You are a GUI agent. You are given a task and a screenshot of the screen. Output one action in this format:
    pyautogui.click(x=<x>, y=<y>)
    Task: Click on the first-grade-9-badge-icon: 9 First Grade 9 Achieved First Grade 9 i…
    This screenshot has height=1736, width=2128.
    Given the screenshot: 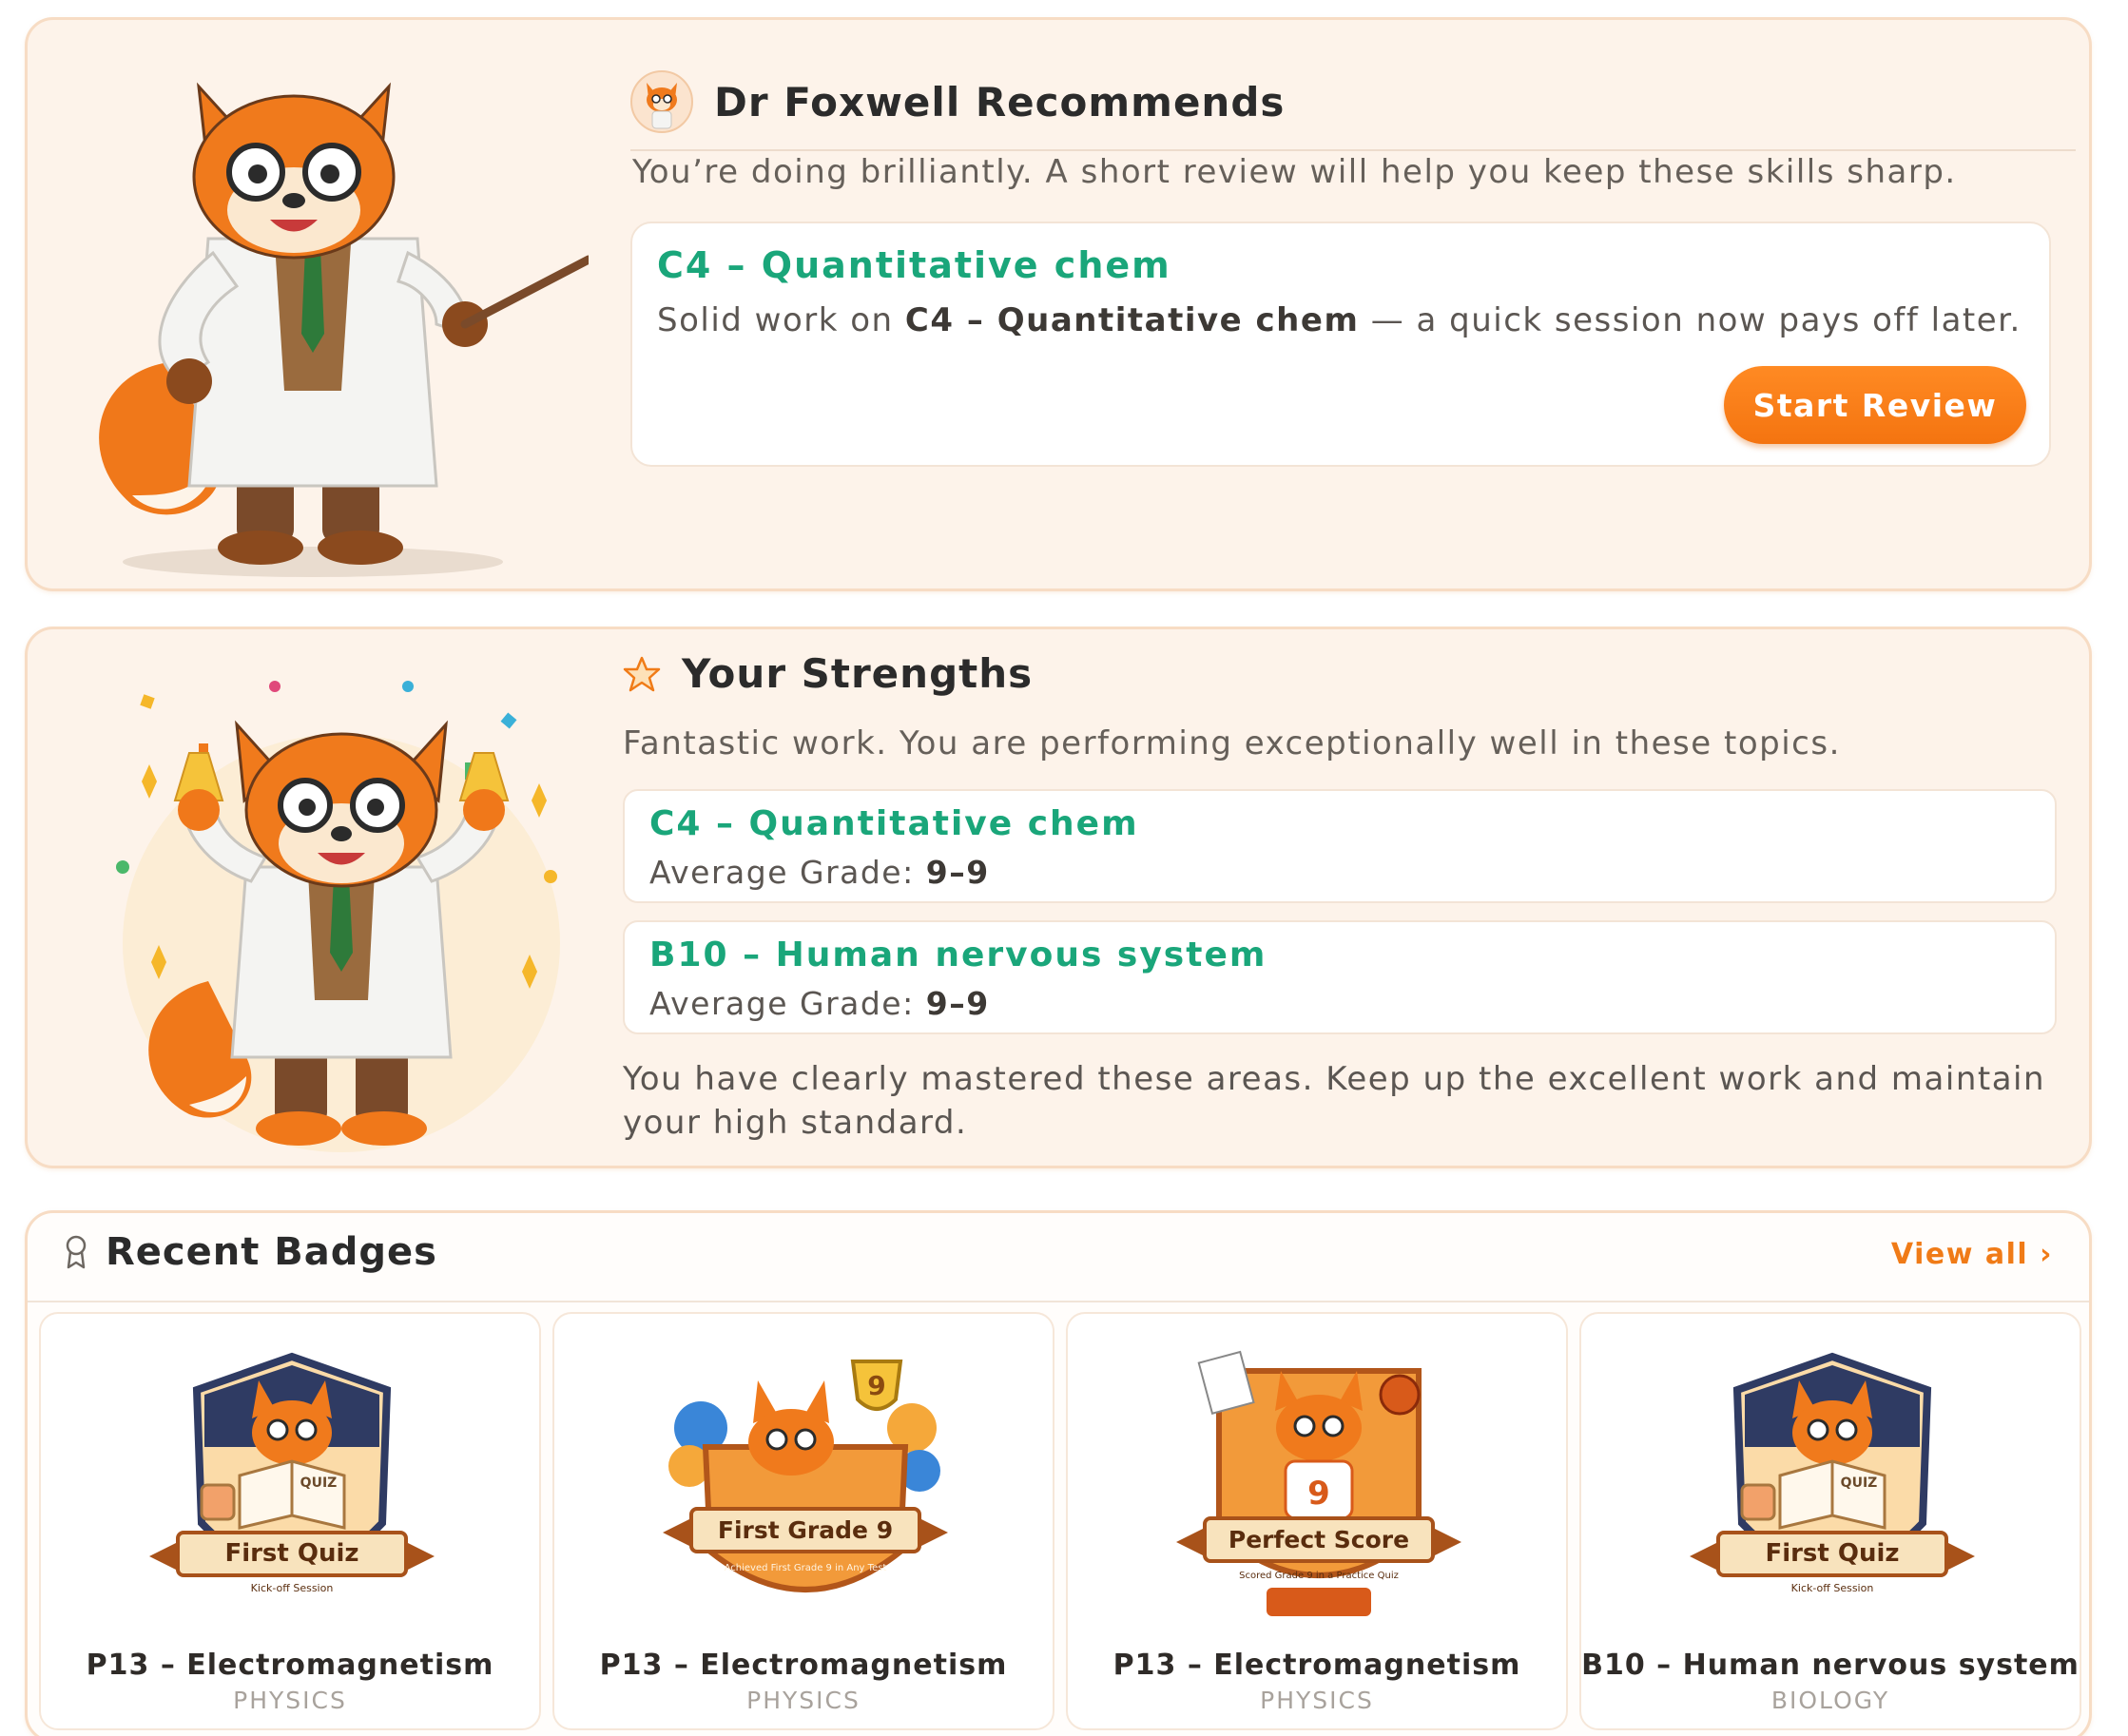 What is the action you would take?
    pyautogui.click(x=806, y=1476)
    